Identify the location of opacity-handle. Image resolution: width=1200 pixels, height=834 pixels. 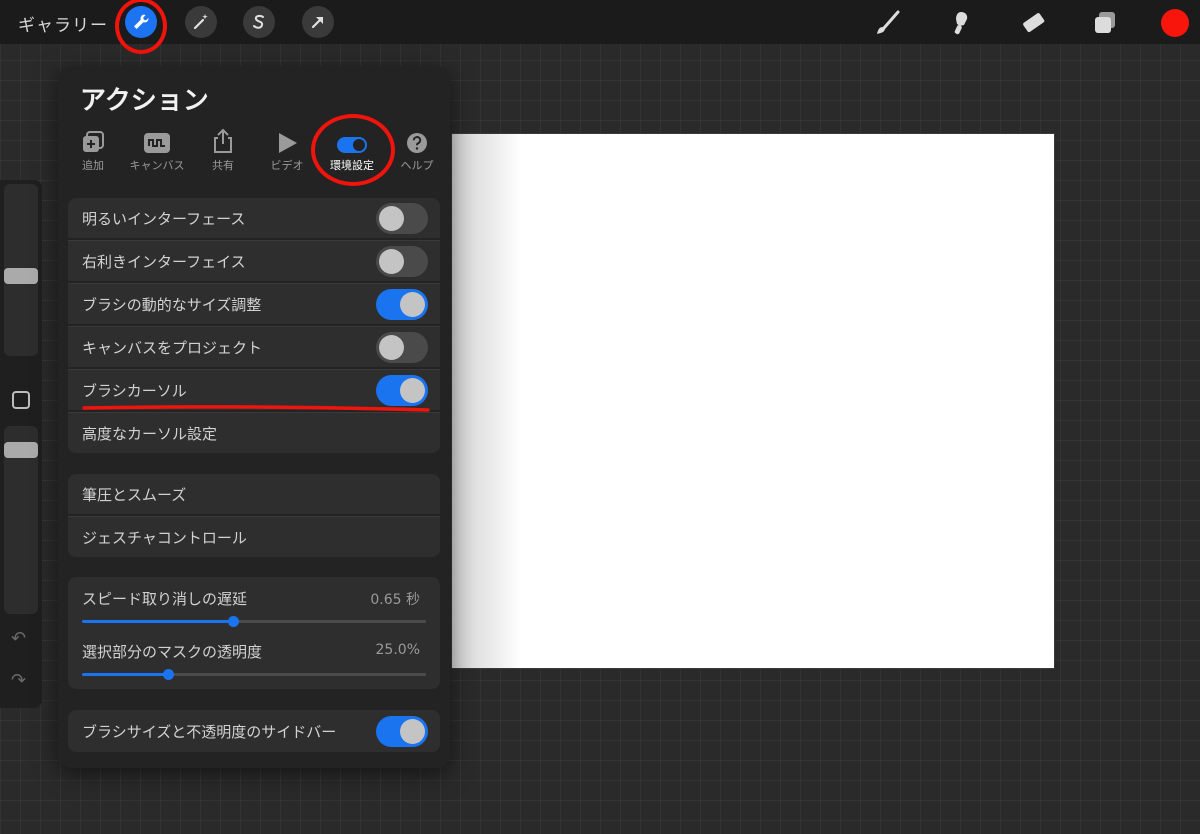
(21, 450).